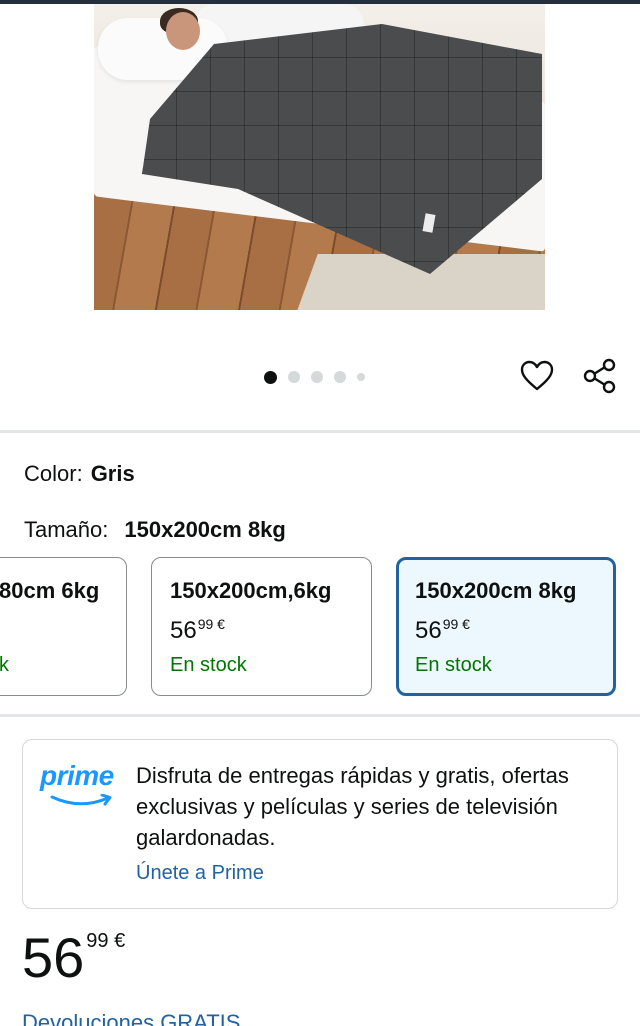  I want to click on prime-smile-icon, so click(81, 800).